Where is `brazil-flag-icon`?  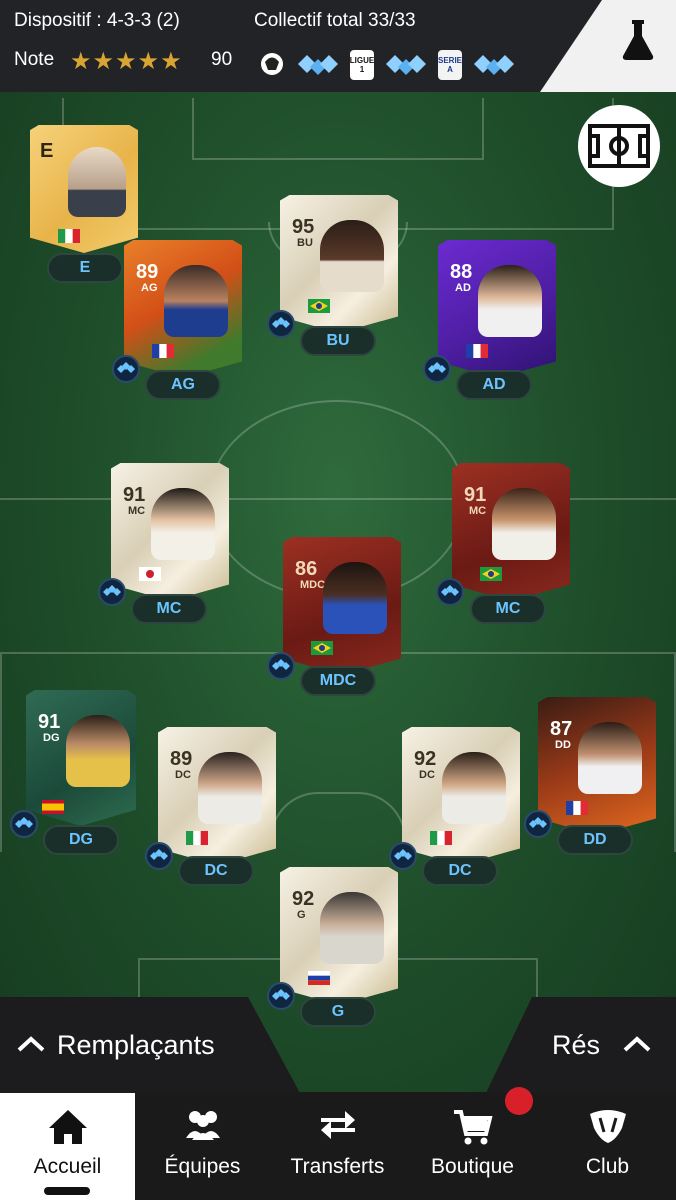 brazil-flag-icon is located at coordinates (319, 306).